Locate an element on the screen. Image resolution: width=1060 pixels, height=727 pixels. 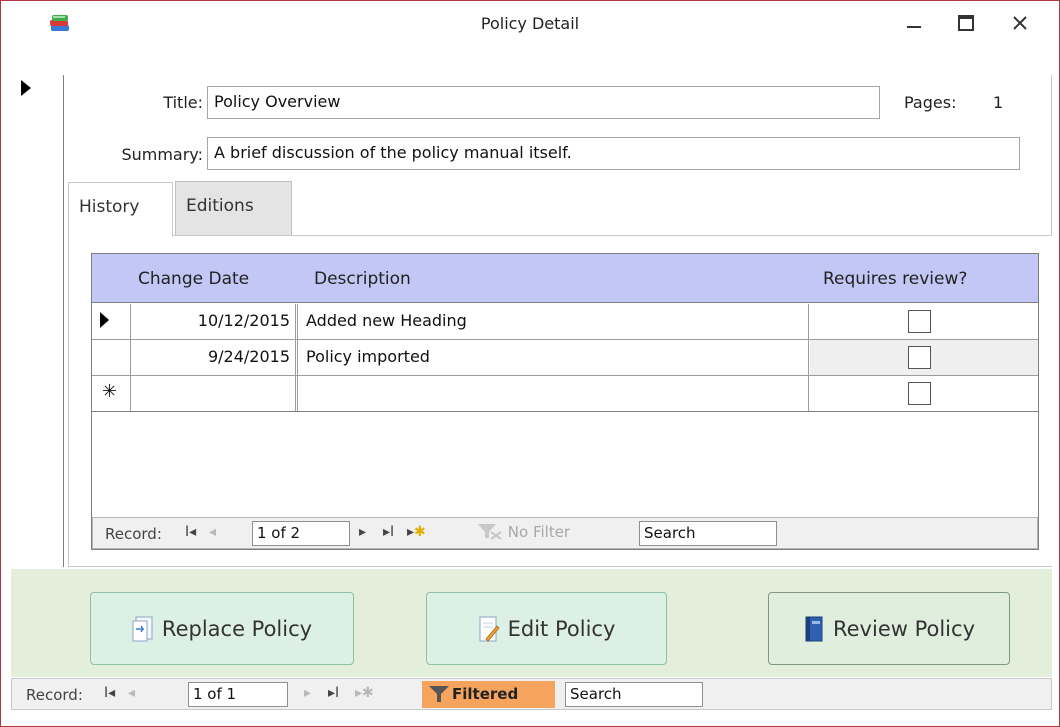
edit-policy-button: Edit Policy is located at coordinates (546, 628).